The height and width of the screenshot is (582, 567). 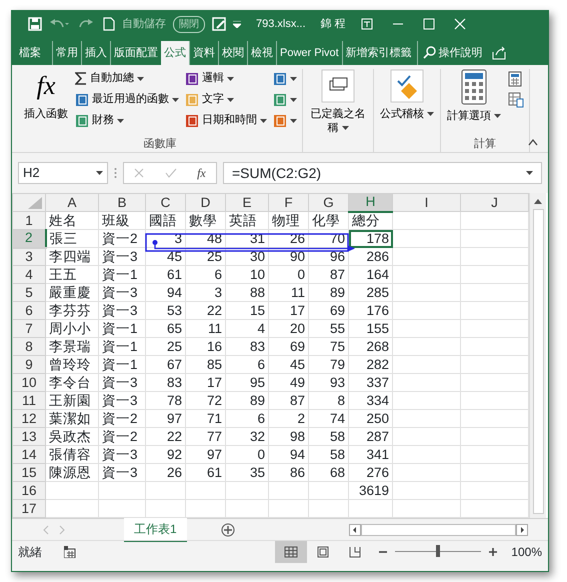 What do you see at coordinates (206, 401) in the screenshot?
I see `table-cell: 72` at bounding box center [206, 401].